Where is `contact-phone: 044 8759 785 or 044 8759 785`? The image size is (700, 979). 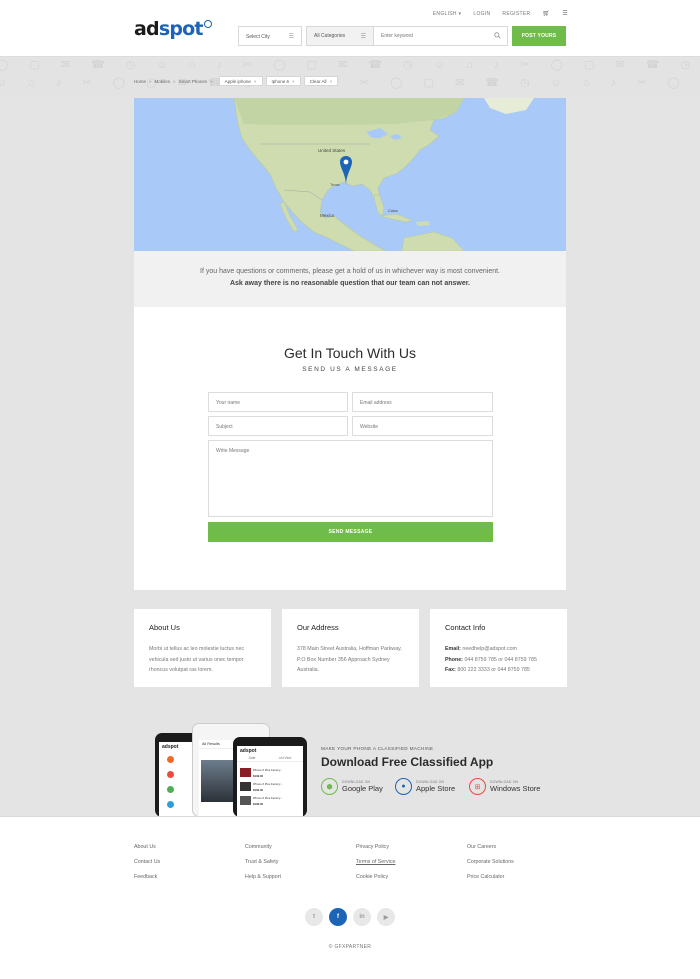 contact-phone: 044 8759 785 or 044 8759 785 is located at coordinates (500, 659).